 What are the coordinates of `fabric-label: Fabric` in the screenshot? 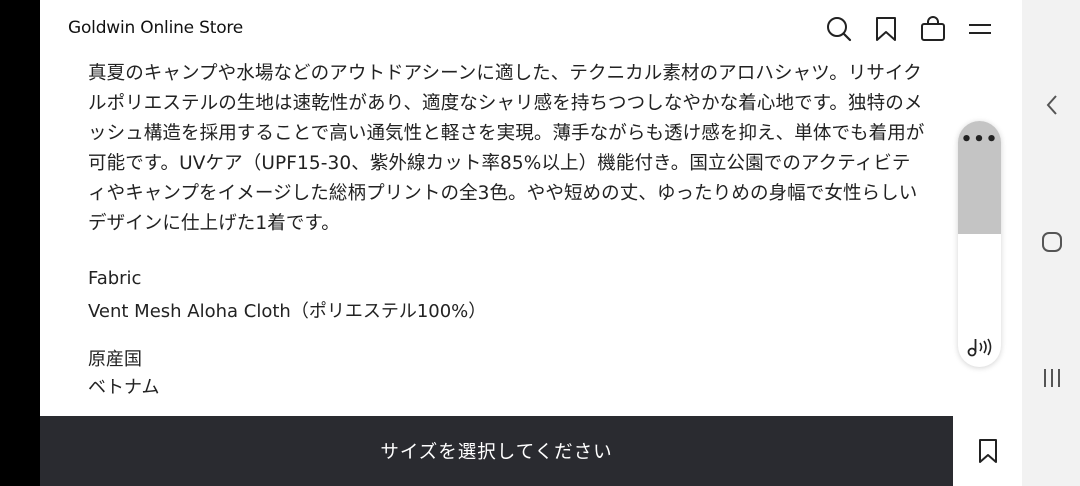 It's located at (115, 278).